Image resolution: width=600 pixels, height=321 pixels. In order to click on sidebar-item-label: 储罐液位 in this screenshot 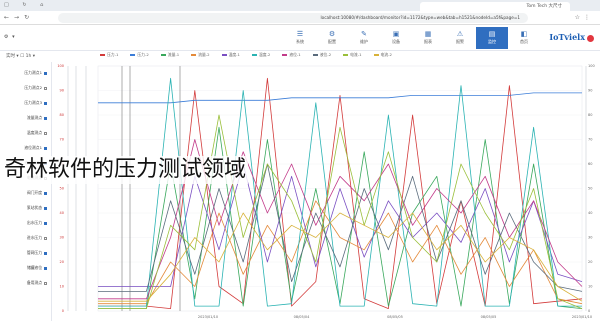, I will do `click(34, 267)`.